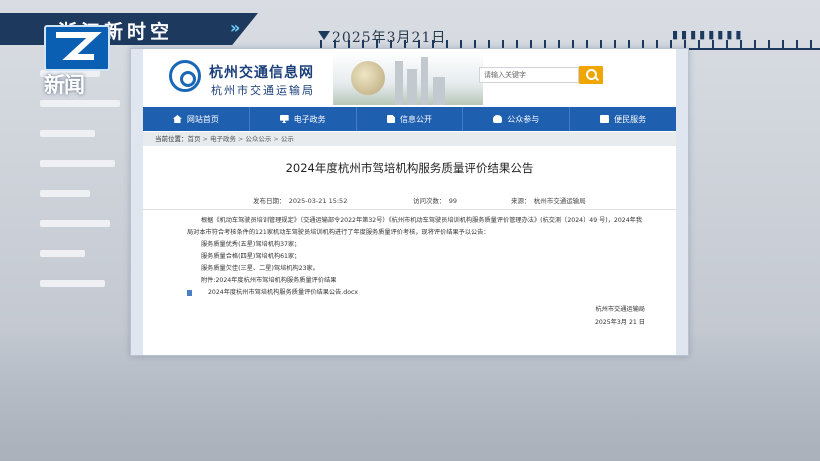 This screenshot has height=461, width=820. I want to click on nav-item-services: 便民服务, so click(623, 119).